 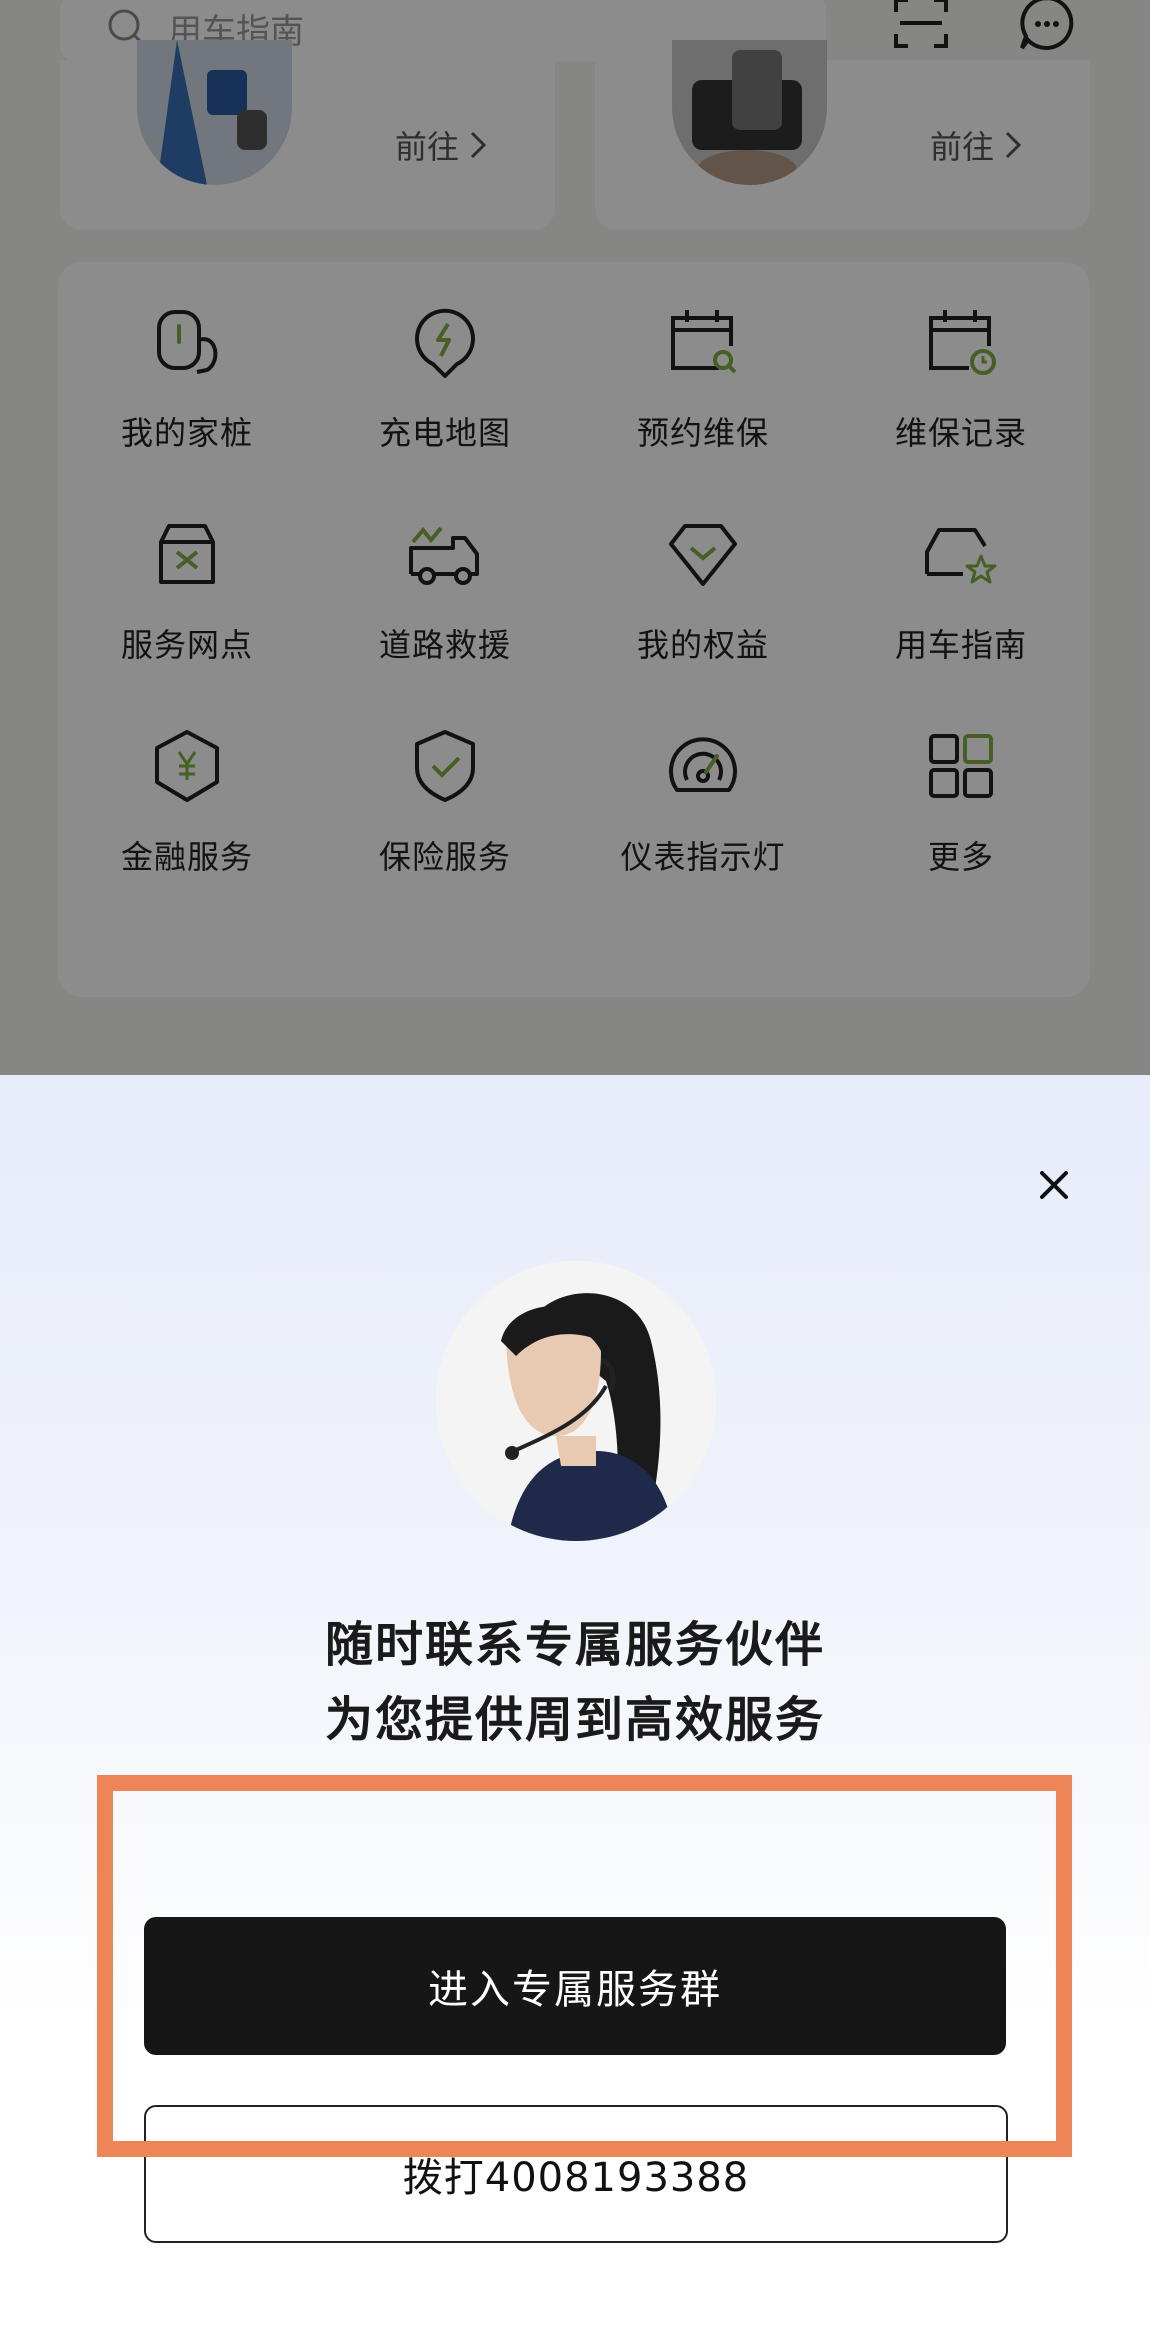 What do you see at coordinates (584, 1966) in the screenshot?
I see `highlight-annotation` at bounding box center [584, 1966].